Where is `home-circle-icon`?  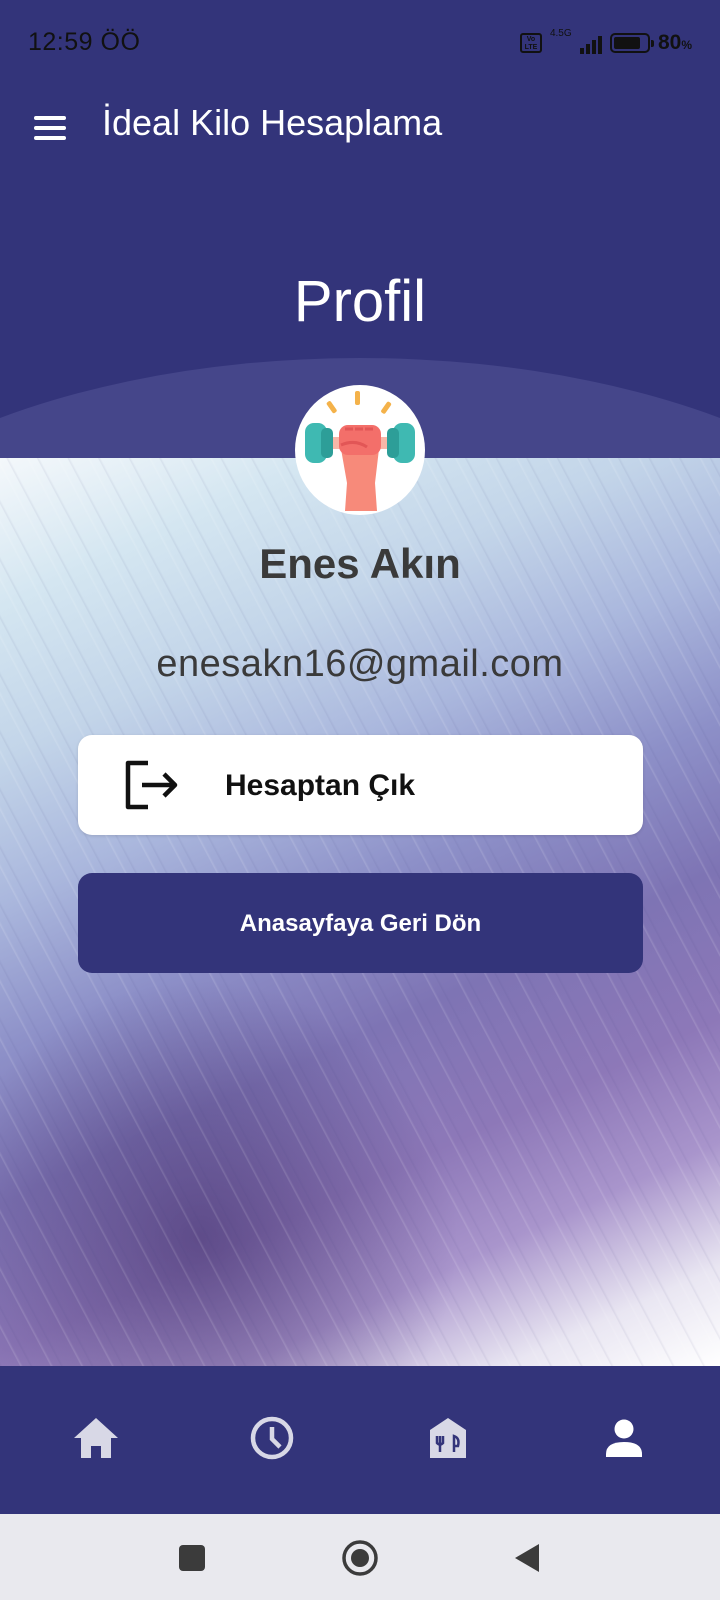 home-circle-icon is located at coordinates (360, 1558).